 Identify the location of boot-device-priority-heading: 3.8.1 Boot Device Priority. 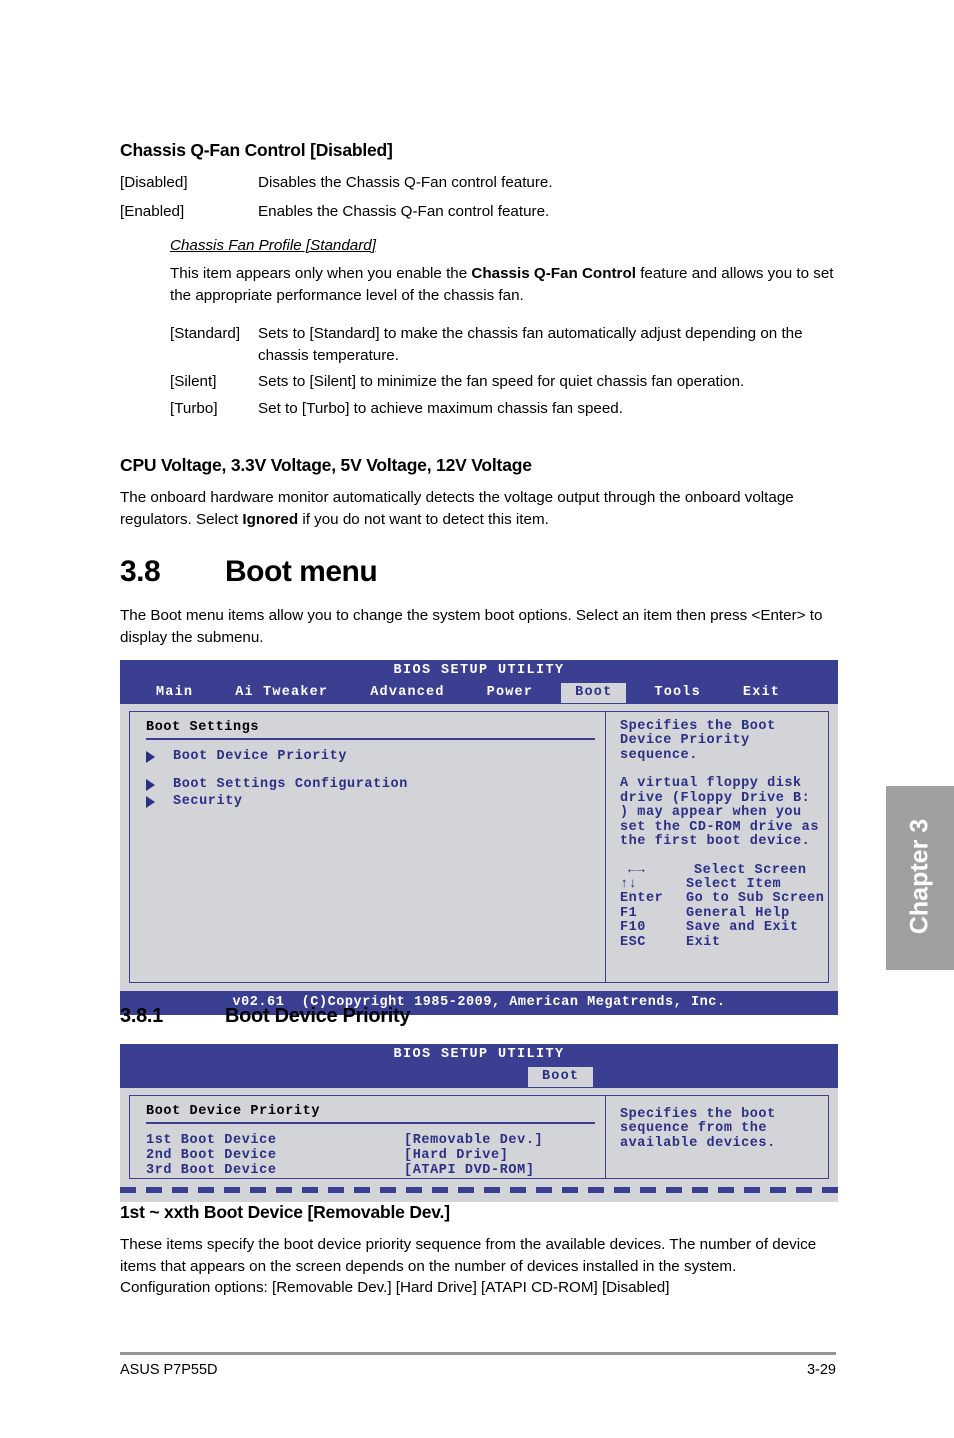
(478, 1016).